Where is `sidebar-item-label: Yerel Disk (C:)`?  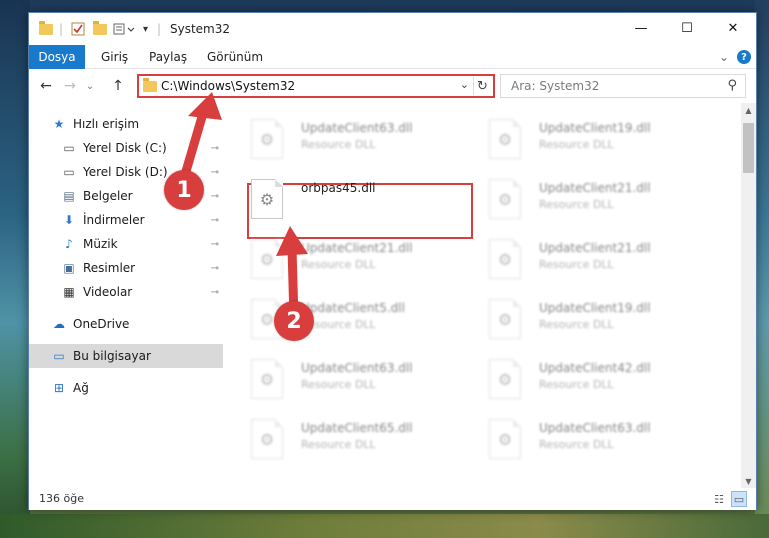 sidebar-item-label: Yerel Disk (C:) is located at coordinates (125, 148).